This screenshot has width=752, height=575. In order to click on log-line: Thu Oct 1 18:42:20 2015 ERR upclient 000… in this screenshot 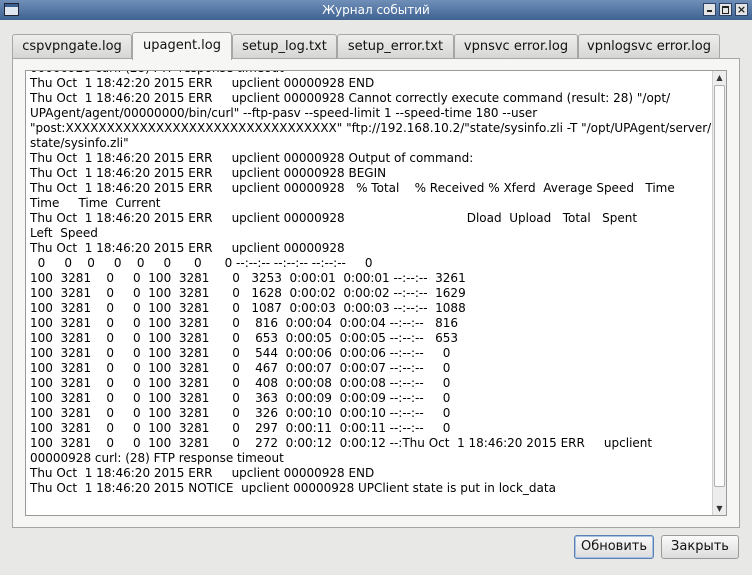, I will do `click(202, 83)`.